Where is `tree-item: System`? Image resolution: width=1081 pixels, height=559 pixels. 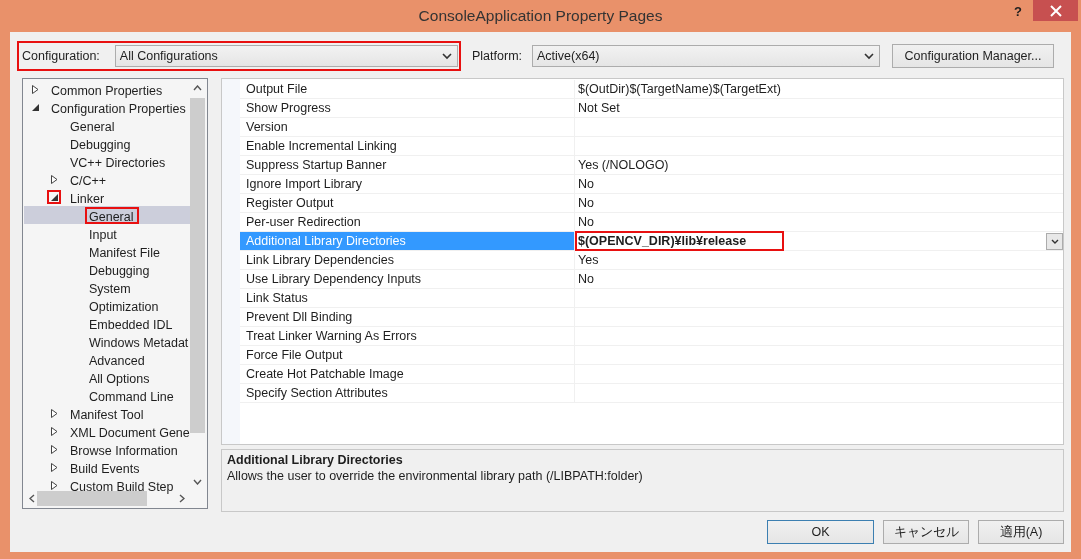
tree-item: System is located at coordinates (107, 287).